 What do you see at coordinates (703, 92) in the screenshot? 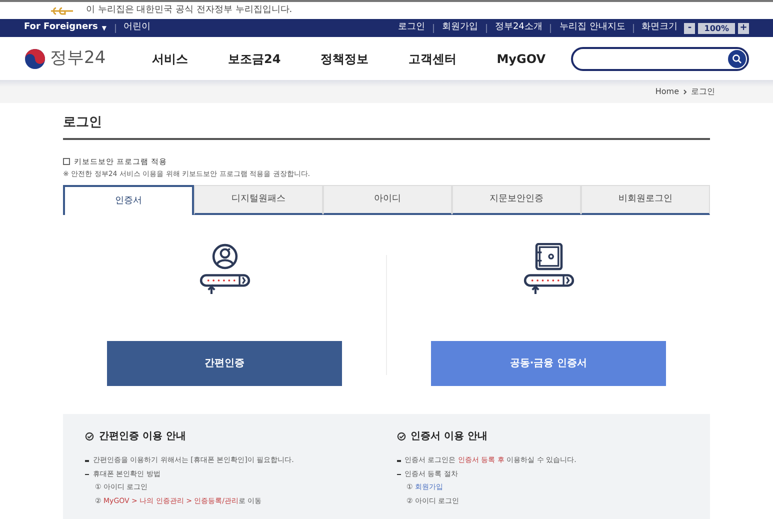
I see `breadcrumb-current: 로그인` at bounding box center [703, 92].